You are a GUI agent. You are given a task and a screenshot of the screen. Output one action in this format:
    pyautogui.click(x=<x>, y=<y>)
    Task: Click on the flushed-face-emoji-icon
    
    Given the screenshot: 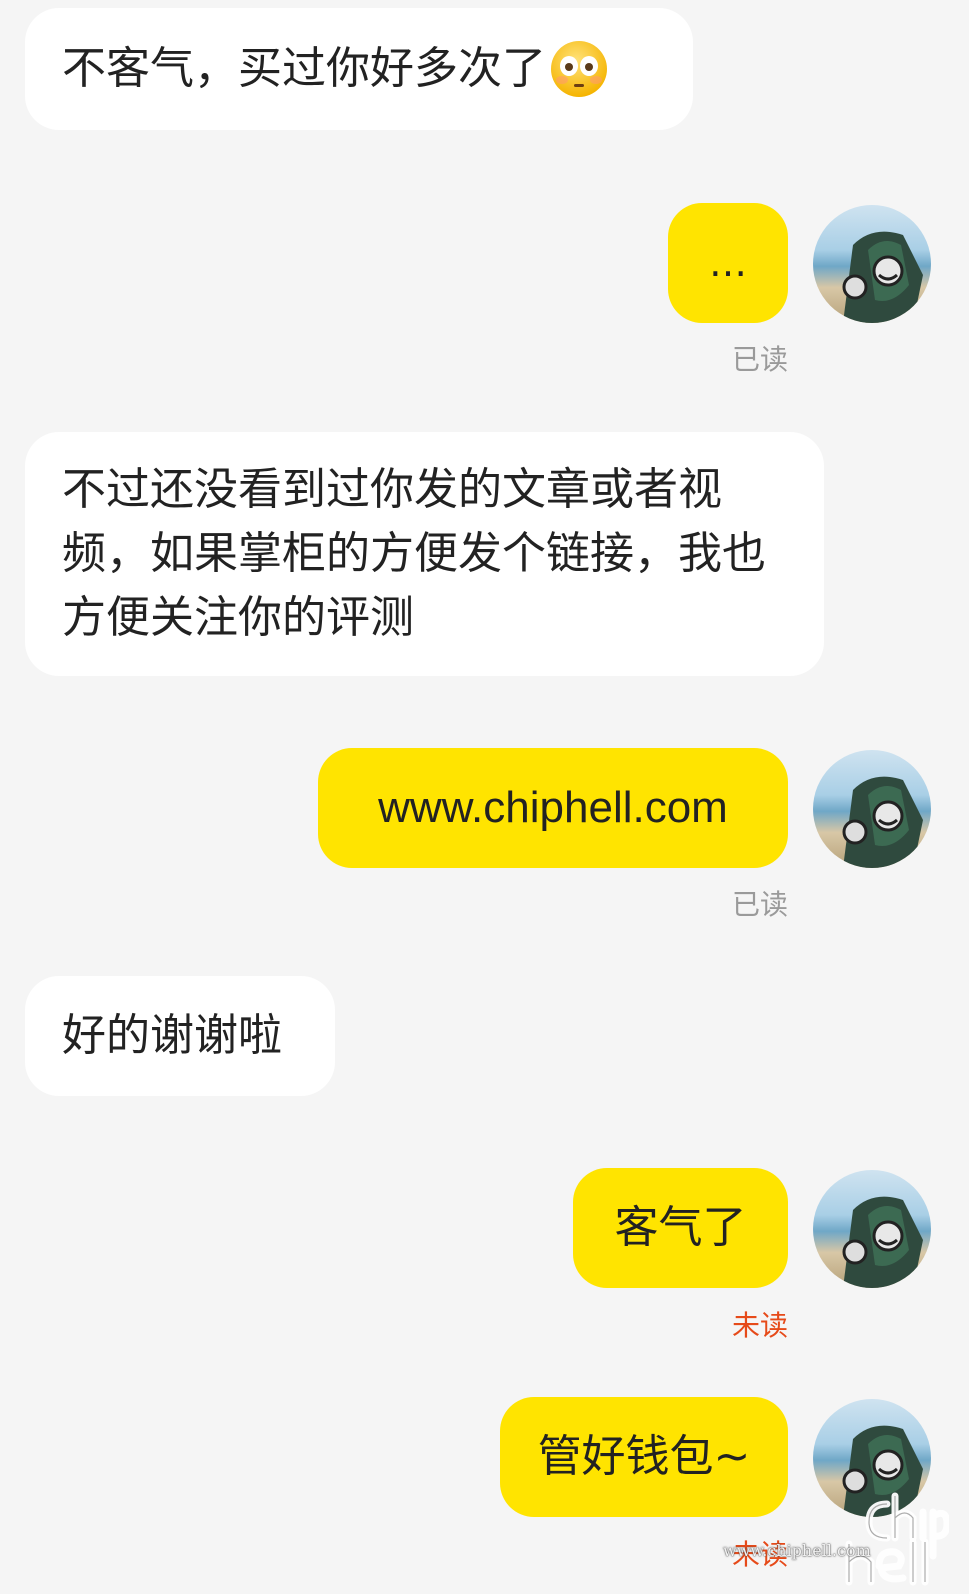 What is the action you would take?
    pyautogui.click(x=579, y=69)
    